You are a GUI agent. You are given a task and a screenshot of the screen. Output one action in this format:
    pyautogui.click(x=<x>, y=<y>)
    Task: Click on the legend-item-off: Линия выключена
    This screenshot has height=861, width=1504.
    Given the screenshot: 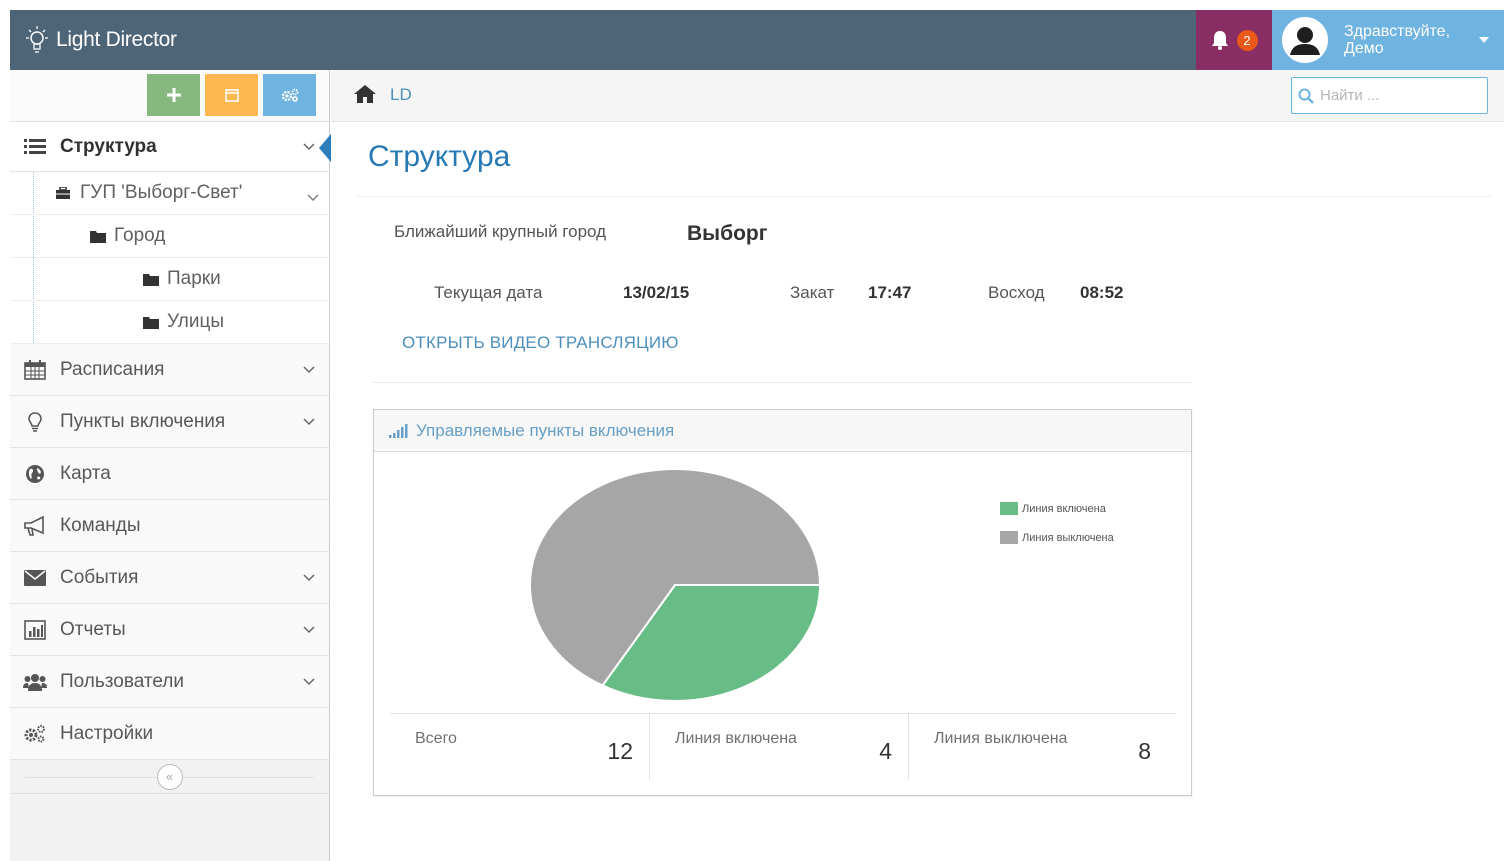 What is the action you would take?
    pyautogui.click(x=1057, y=537)
    